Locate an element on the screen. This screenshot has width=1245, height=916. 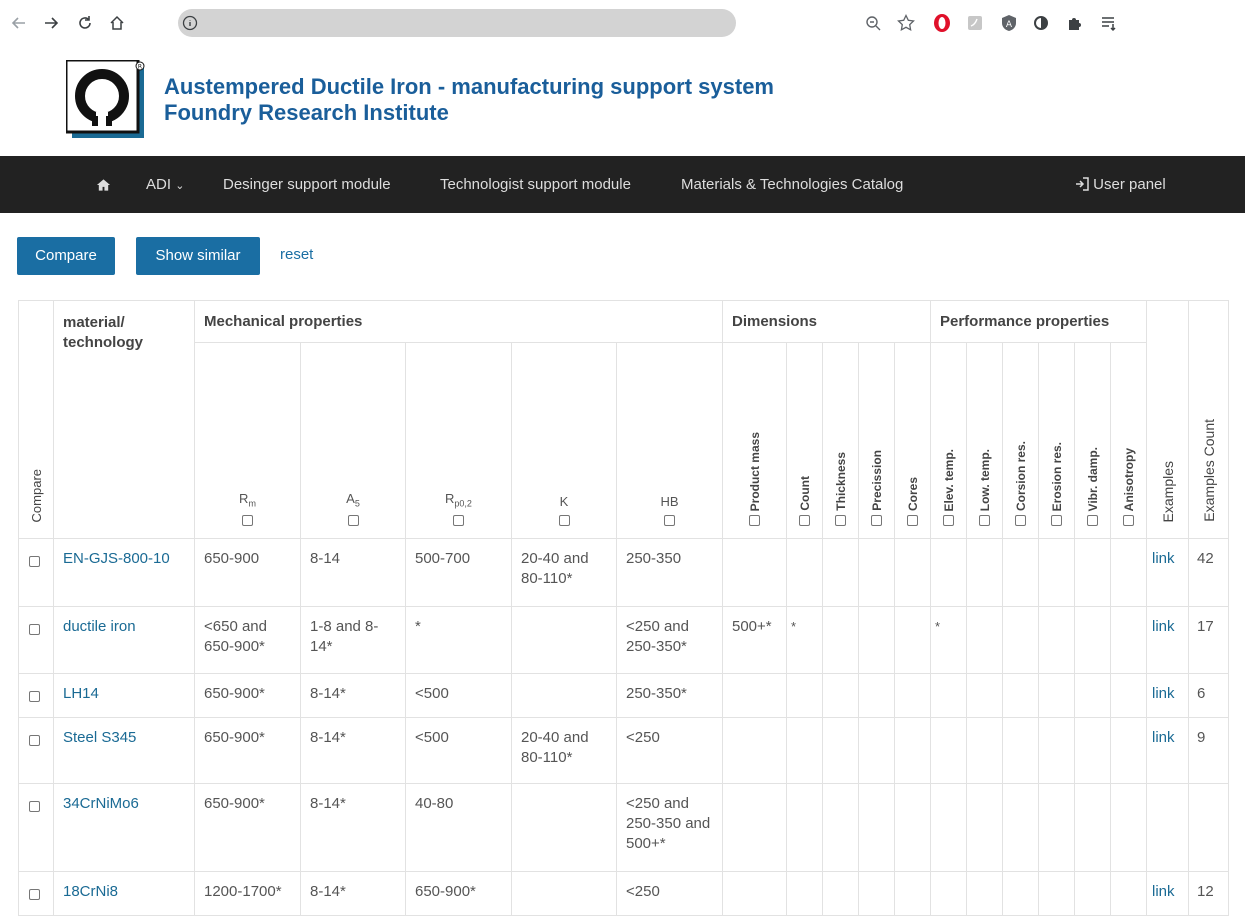
puzzle-icon is located at coordinates (1075, 23).